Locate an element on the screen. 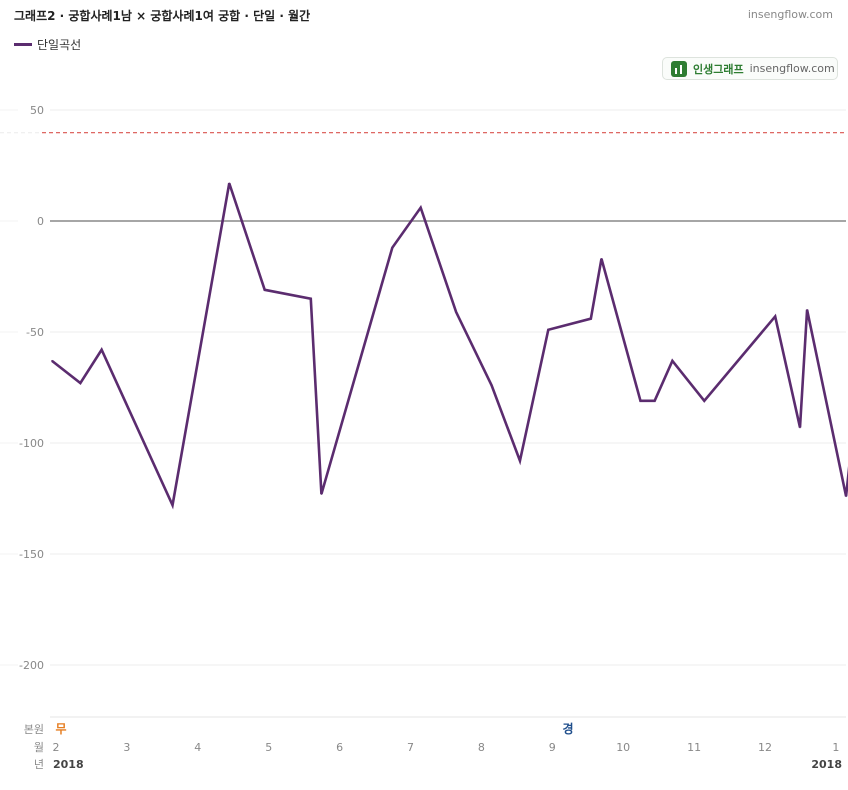 This screenshot has width=848, height=790. element-label: 무 is located at coordinates (61, 729).